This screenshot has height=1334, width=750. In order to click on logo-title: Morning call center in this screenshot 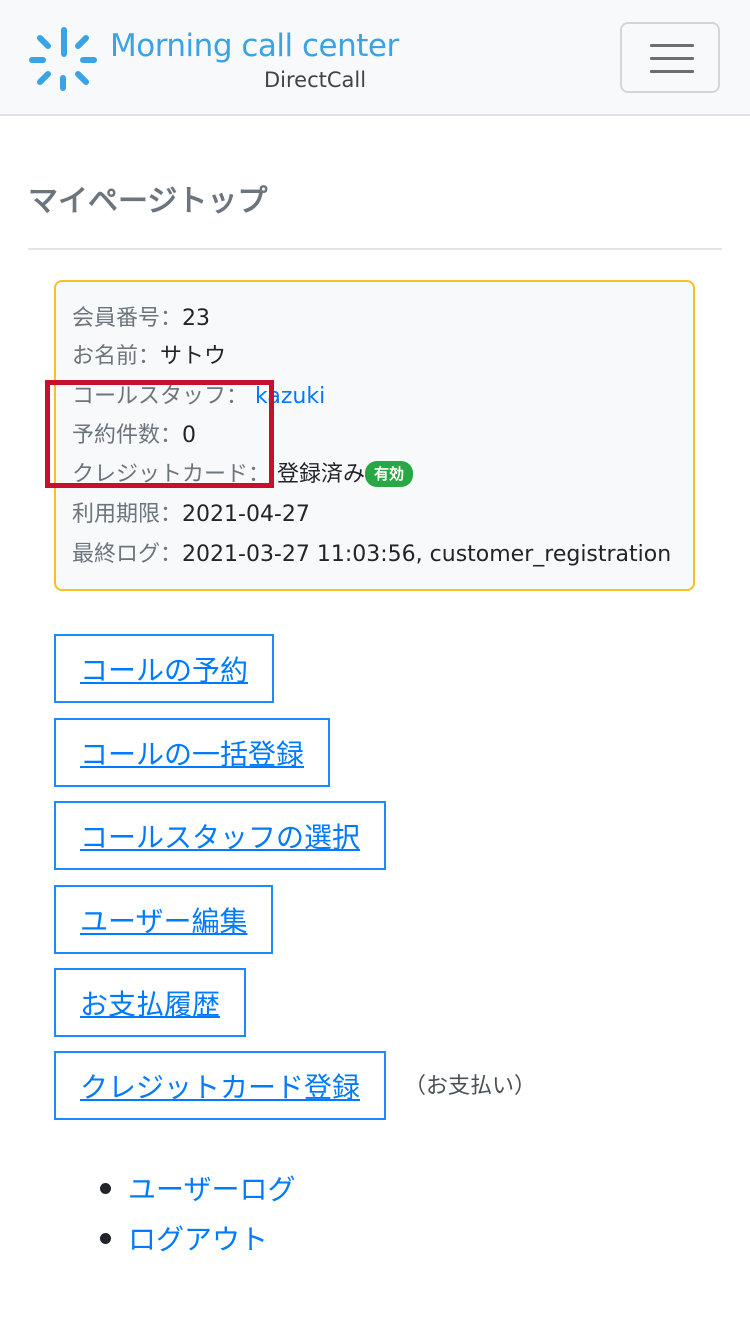, I will do `click(254, 46)`.